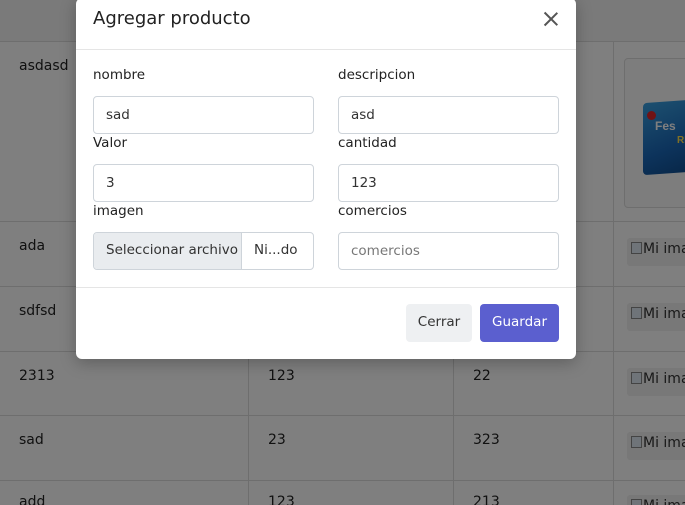 This screenshot has height=505, width=685. Describe the element at coordinates (119, 75) in the screenshot. I see `nombre-label: nombre` at that location.